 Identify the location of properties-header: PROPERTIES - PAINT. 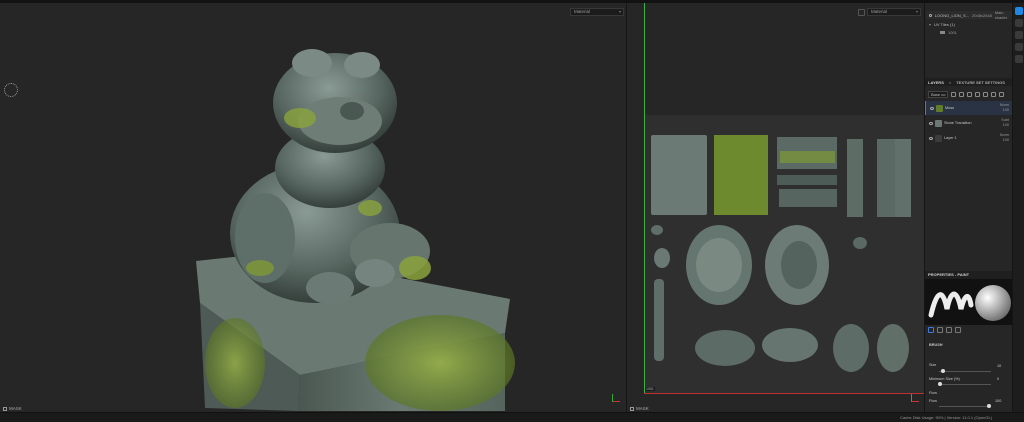
(969, 275).